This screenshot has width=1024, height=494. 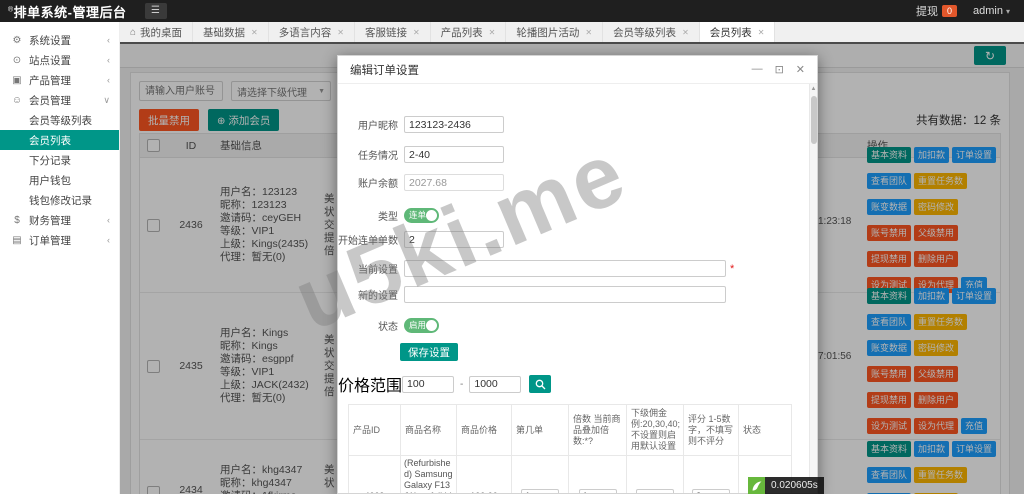 I want to click on product-col-header: 产品ID, so click(x=374, y=430).